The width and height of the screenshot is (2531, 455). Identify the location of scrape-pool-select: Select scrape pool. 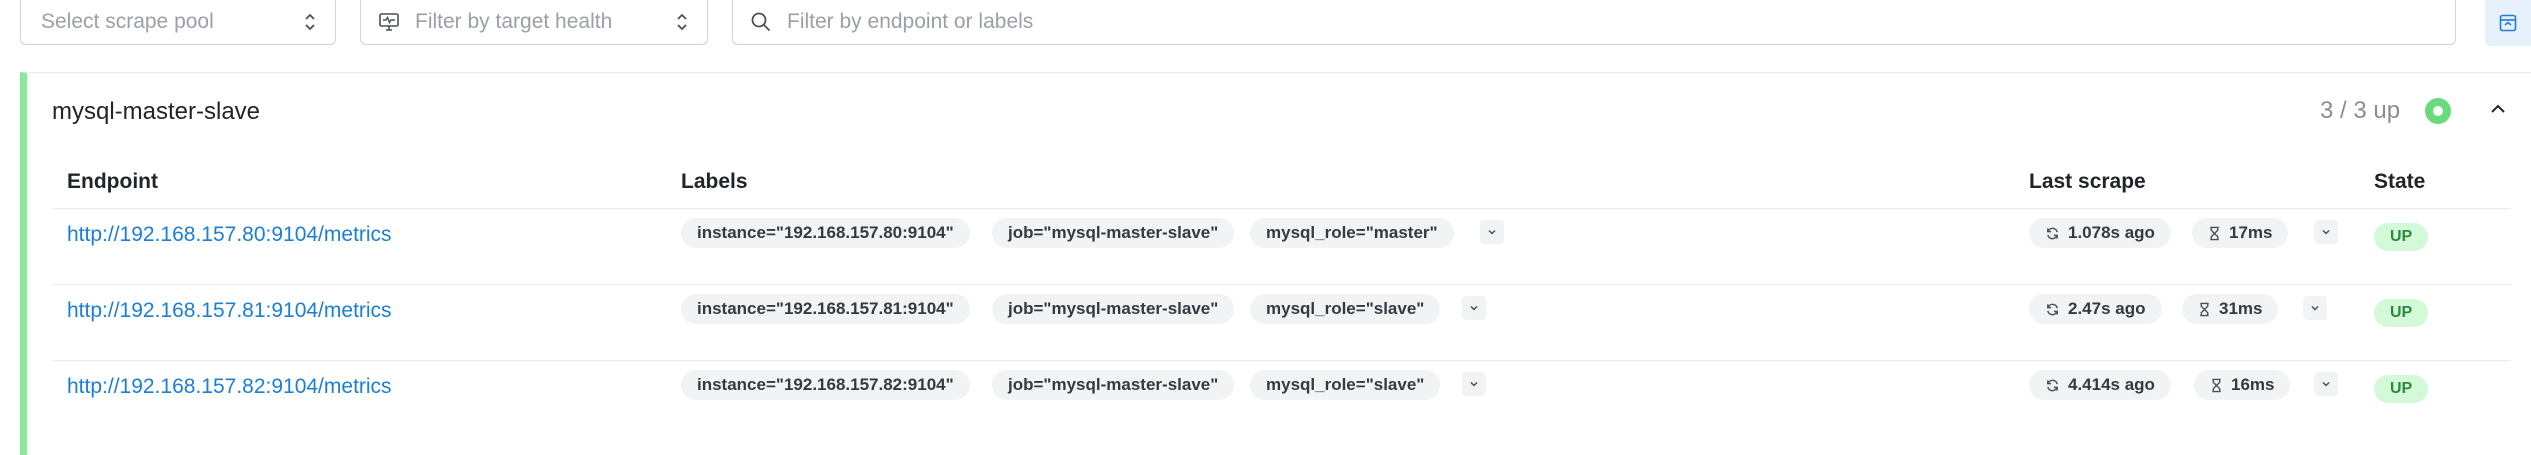
(178, 22).